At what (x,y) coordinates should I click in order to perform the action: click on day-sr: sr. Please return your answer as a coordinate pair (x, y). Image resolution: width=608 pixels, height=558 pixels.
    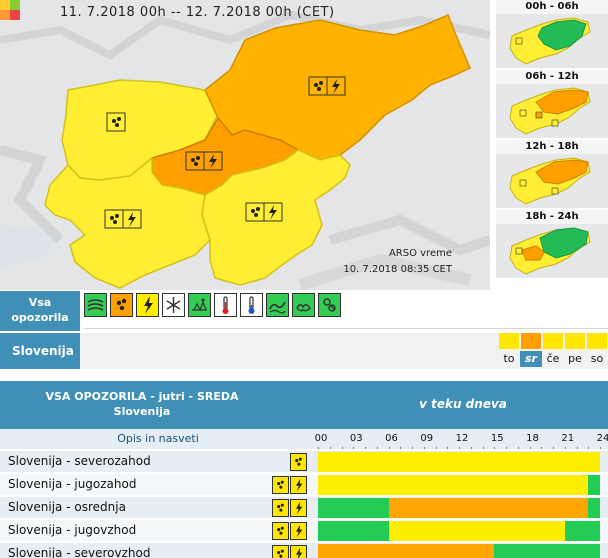
    Looking at the image, I should click on (531, 351).